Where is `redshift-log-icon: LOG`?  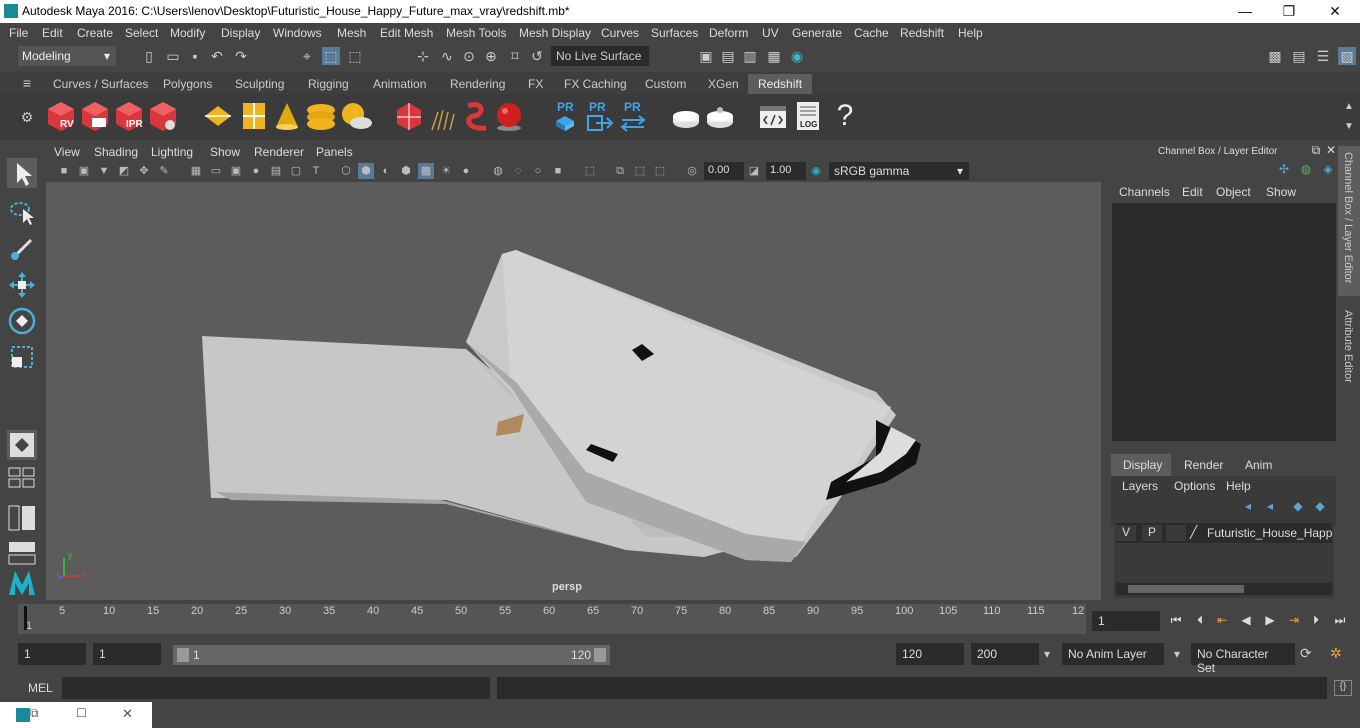
redshift-log-icon: LOG is located at coordinates (808, 116).